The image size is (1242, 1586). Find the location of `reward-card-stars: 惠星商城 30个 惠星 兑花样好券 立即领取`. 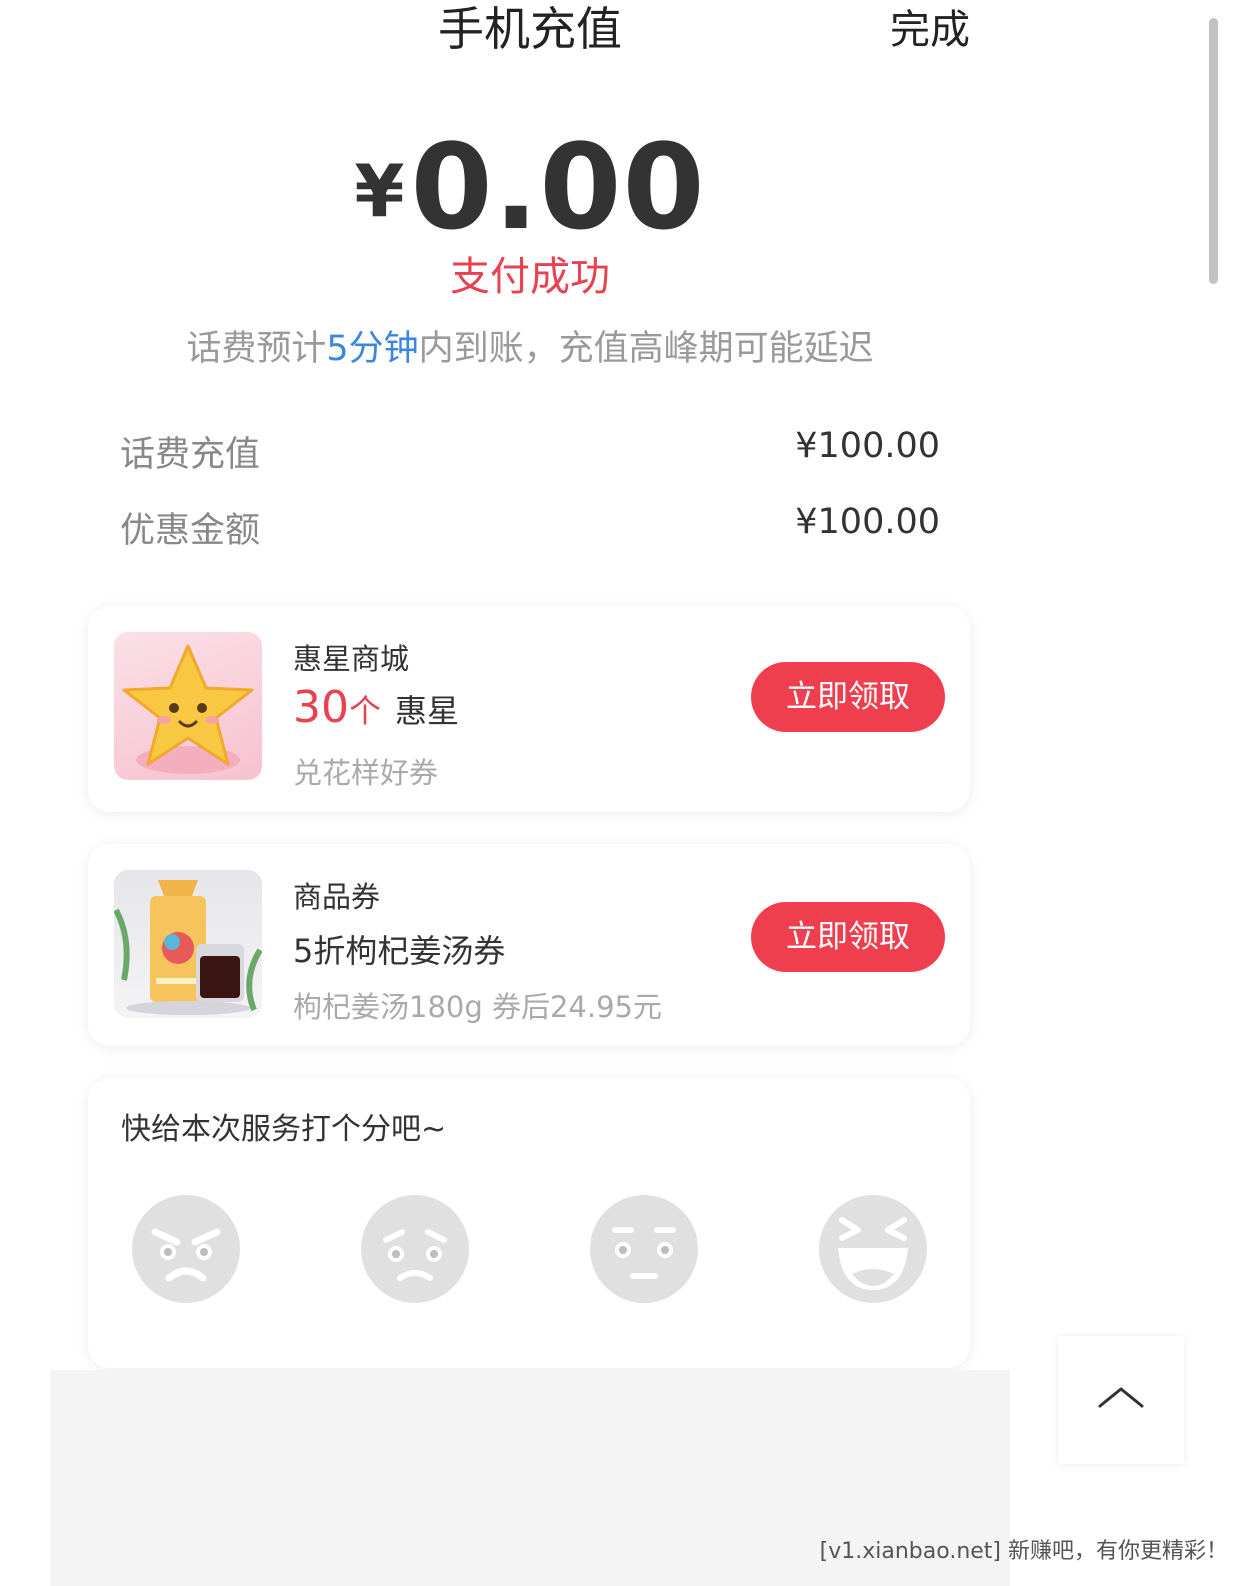

reward-card-stars: 惠星商城 30个 惠星 兑花样好券 立即领取 is located at coordinates (529, 709).